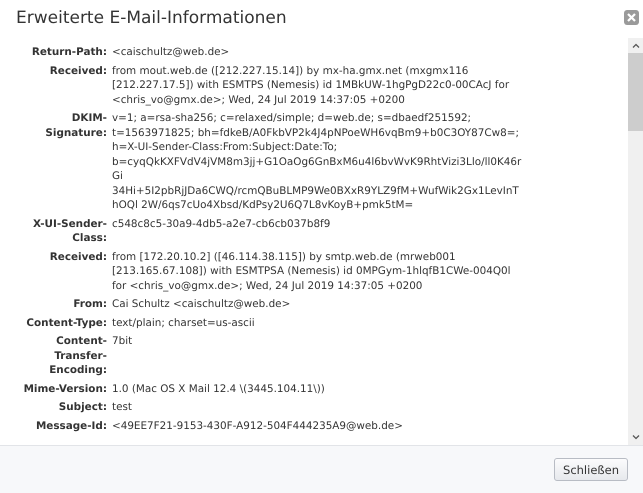 The height and width of the screenshot is (493, 643). I want to click on scrollbar-thumb, so click(635, 92).